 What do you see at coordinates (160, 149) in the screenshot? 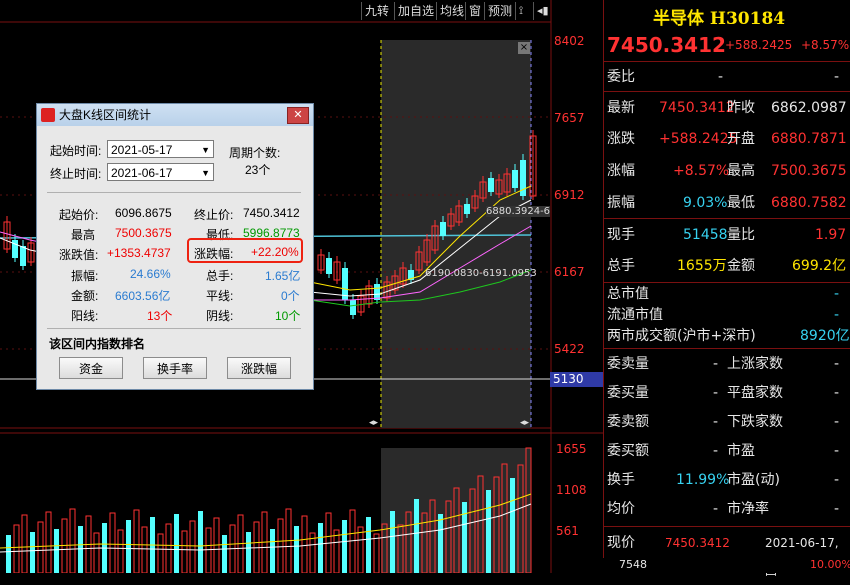
I see `start-time-select: 2021-05-17 ▼` at bounding box center [160, 149].